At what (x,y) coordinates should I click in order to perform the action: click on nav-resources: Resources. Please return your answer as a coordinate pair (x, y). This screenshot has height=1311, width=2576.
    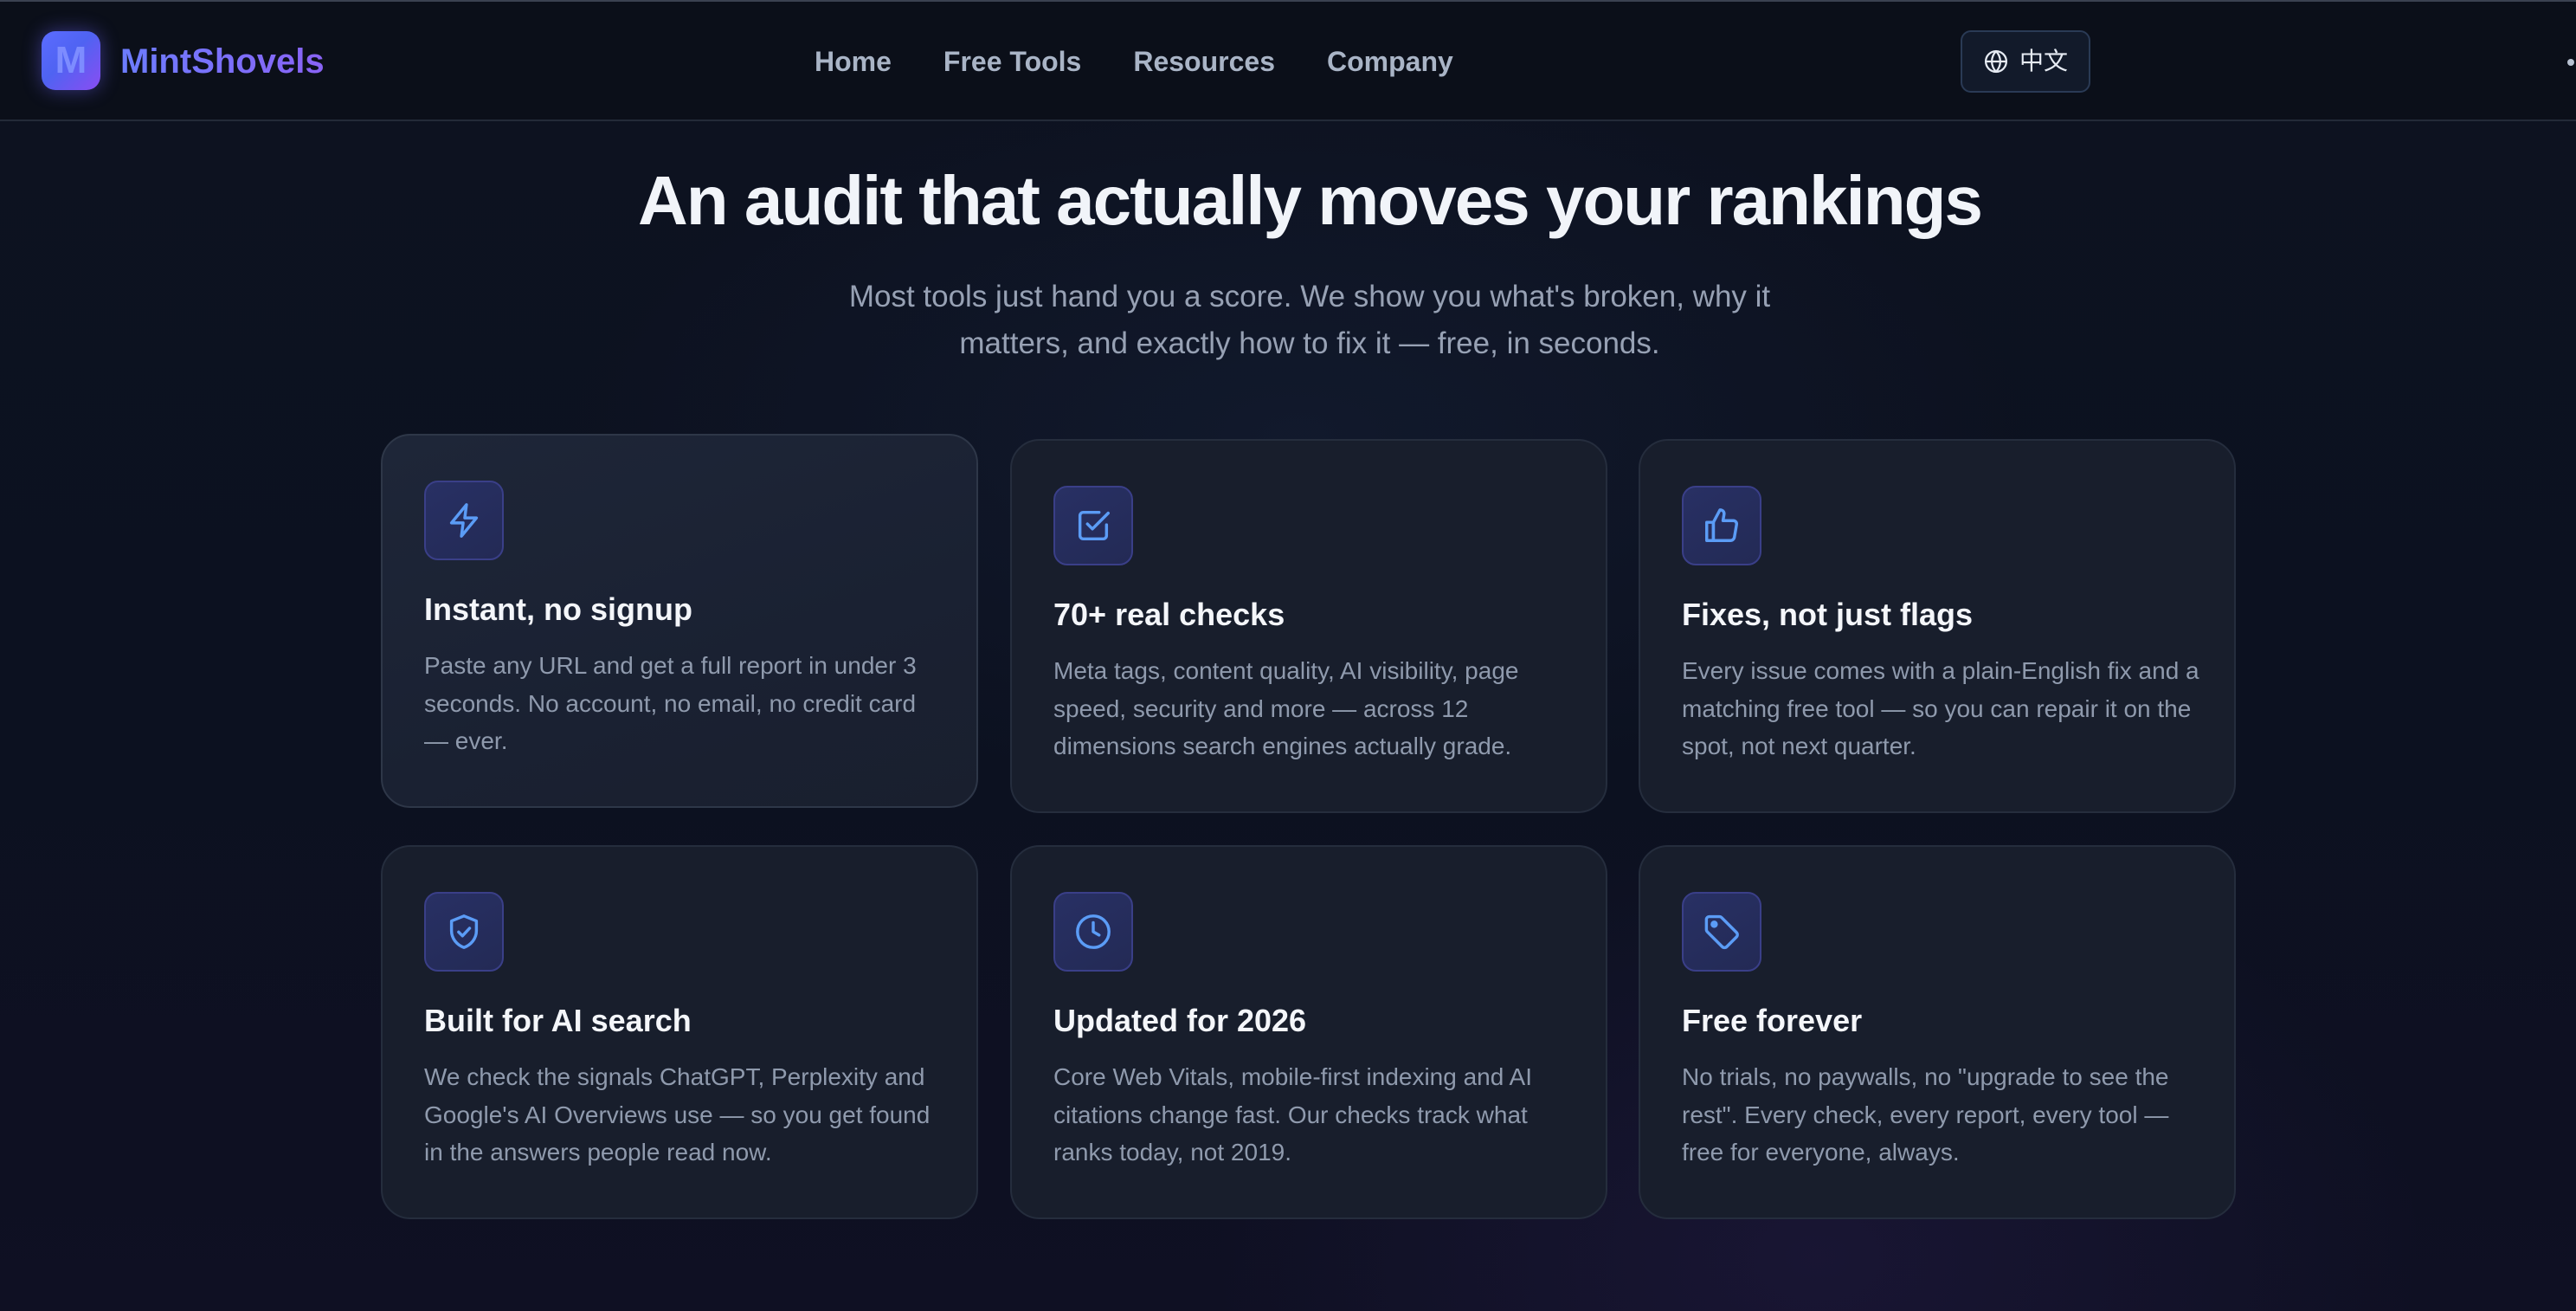
    Looking at the image, I should click on (1204, 62).